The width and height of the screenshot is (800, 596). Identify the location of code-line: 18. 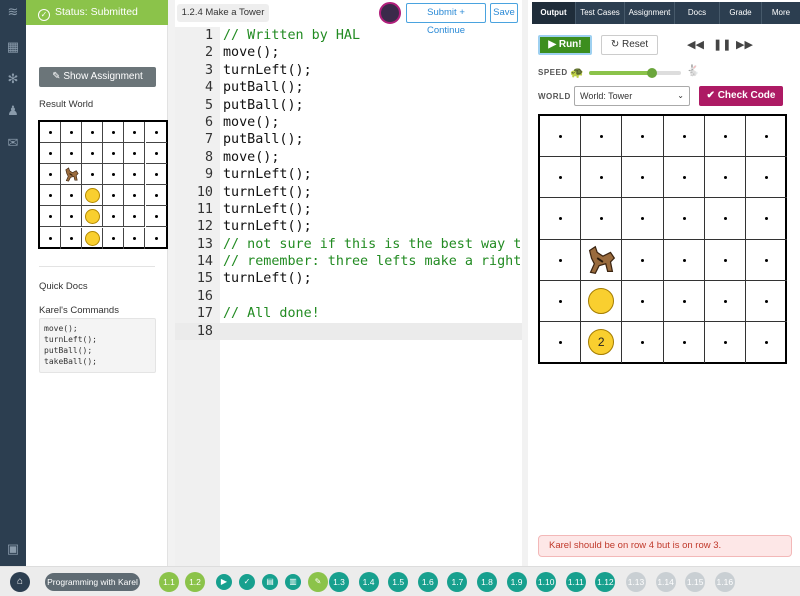
(348, 331).